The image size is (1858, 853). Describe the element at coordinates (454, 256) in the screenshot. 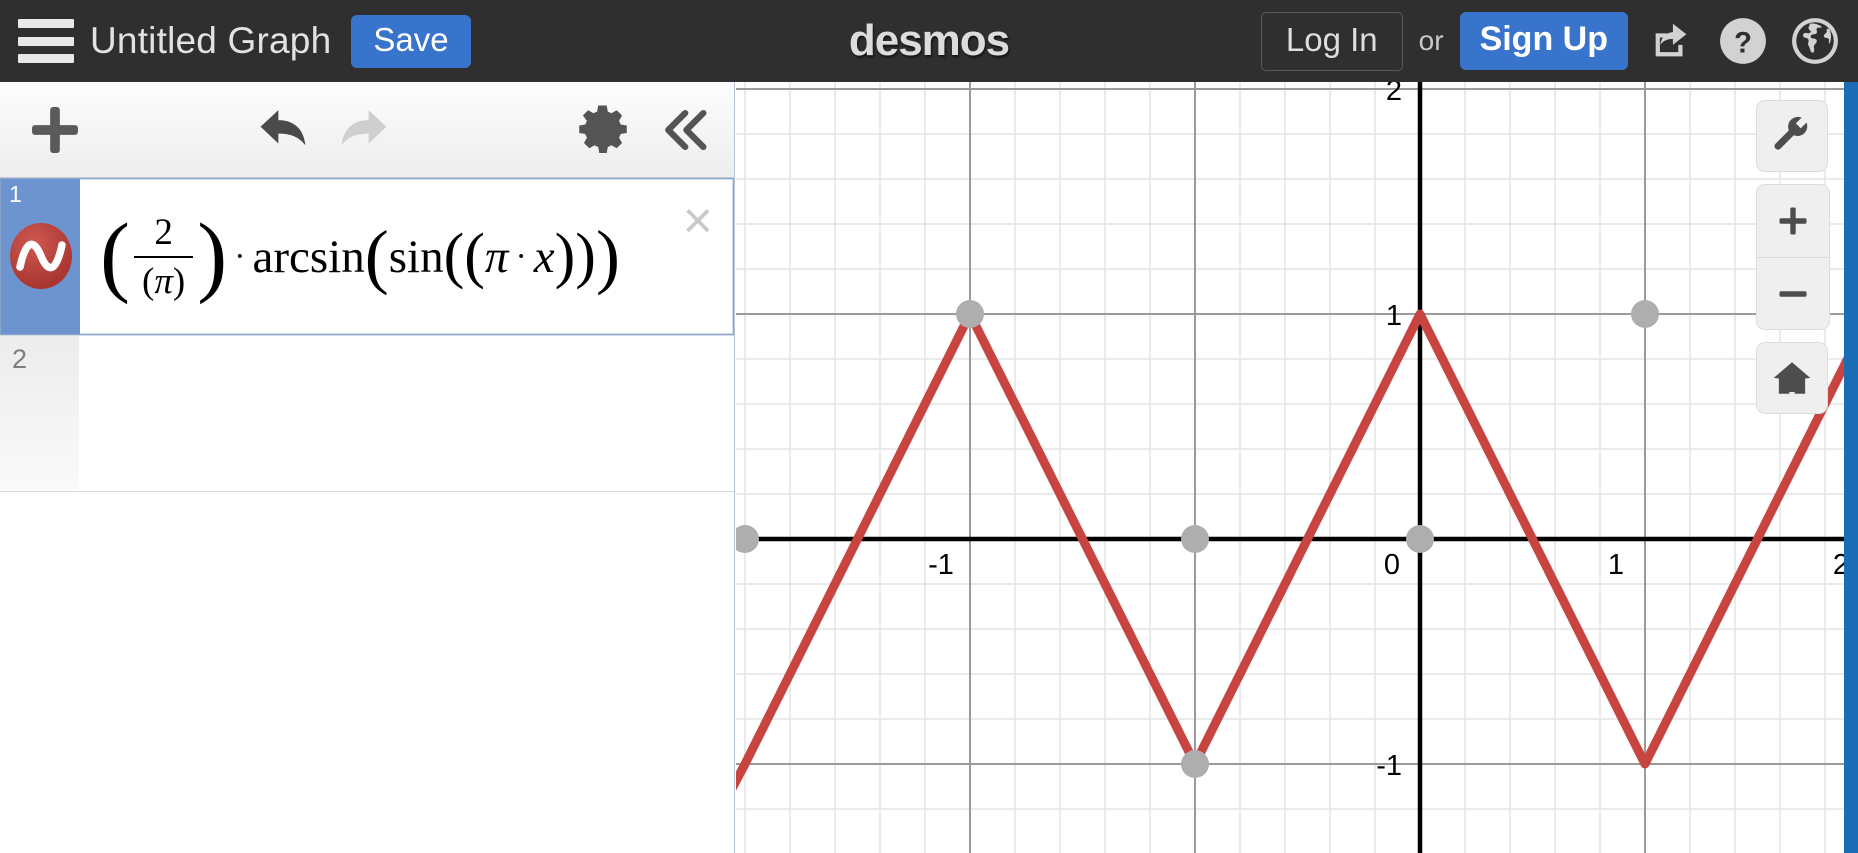

I see `math-sin-open-paren: (` at that location.